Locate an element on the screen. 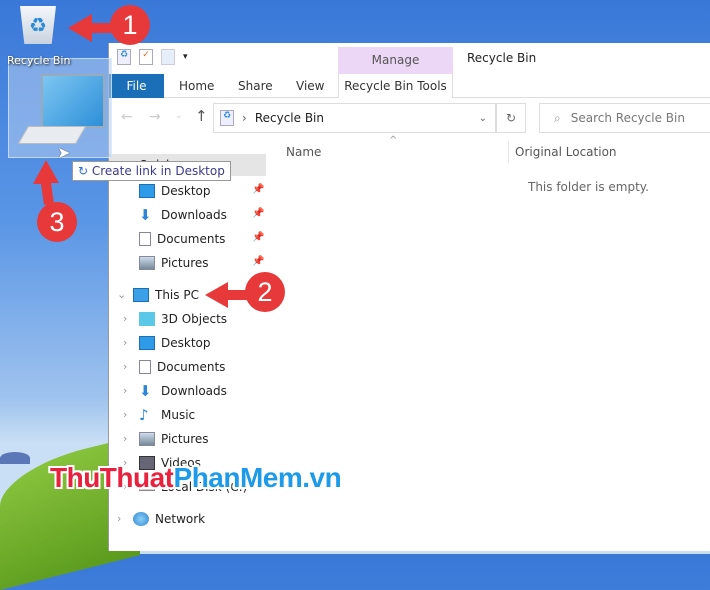 This screenshot has width=710, height=590. annotation-1: 1 is located at coordinates (130, 25).